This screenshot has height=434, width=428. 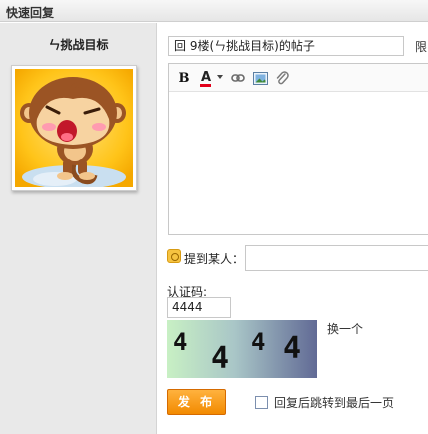 I want to click on refresh-captcha-link: 换一个, so click(x=345, y=328).